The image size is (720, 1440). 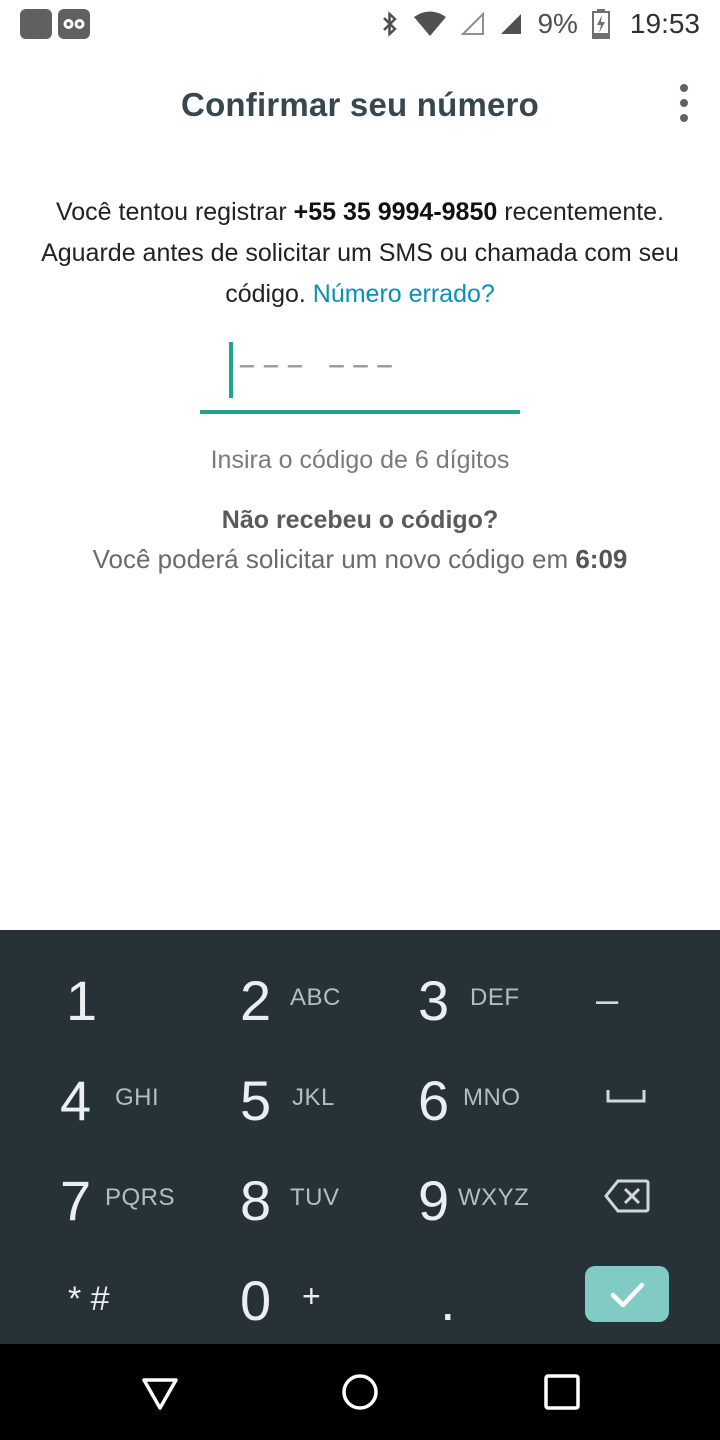 I want to click on key-2: 2 ABC, so click(x=310, y=998).